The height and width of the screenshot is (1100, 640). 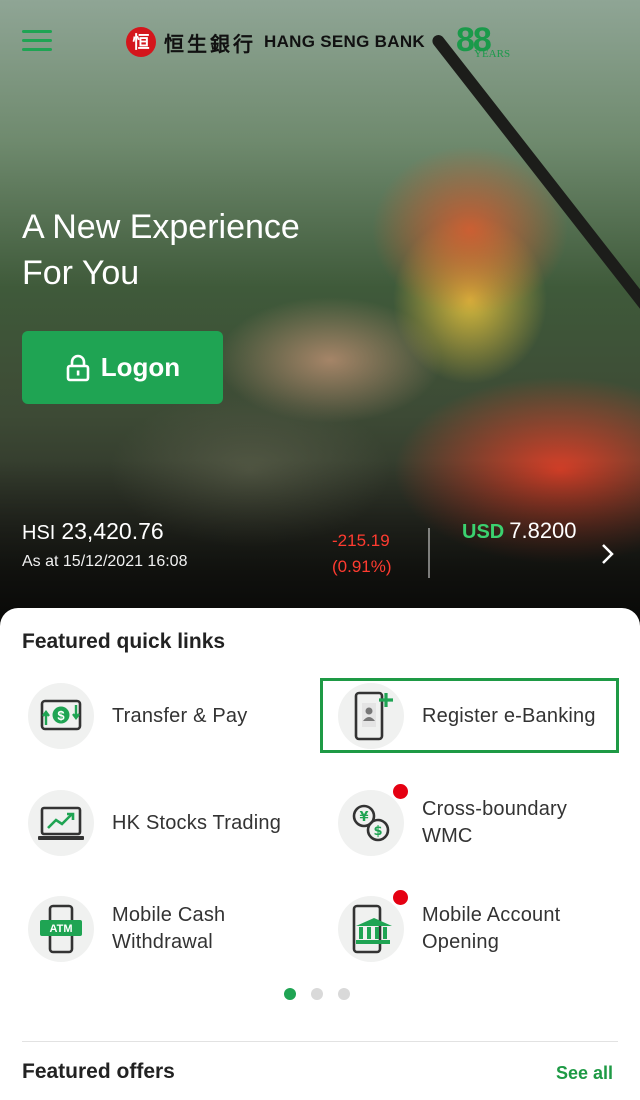 I want to click on hang-seng-brand-logo: 恒 恒生銀行 HANG SENG BANK, so click(x=275, y=42).